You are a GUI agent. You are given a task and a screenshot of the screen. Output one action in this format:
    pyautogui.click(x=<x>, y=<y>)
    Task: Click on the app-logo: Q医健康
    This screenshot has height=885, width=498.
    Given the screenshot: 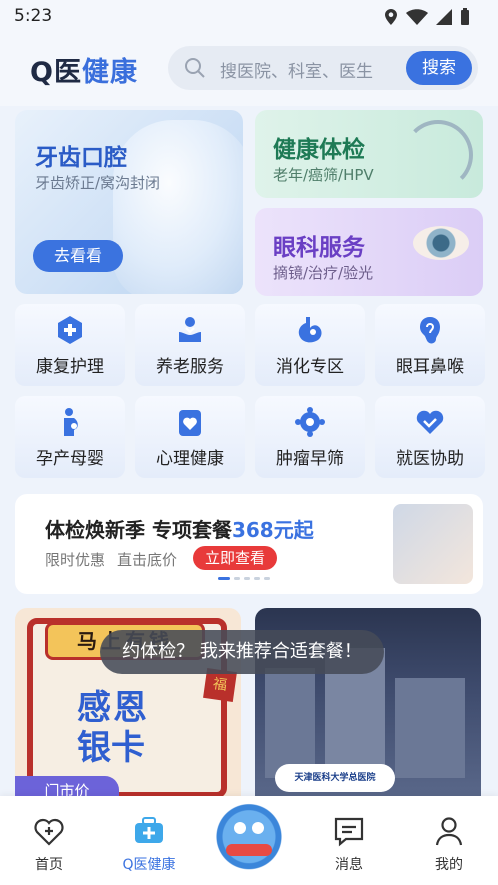 What is the action you would take?
    pyautogui.click(x=84, y=69)
    